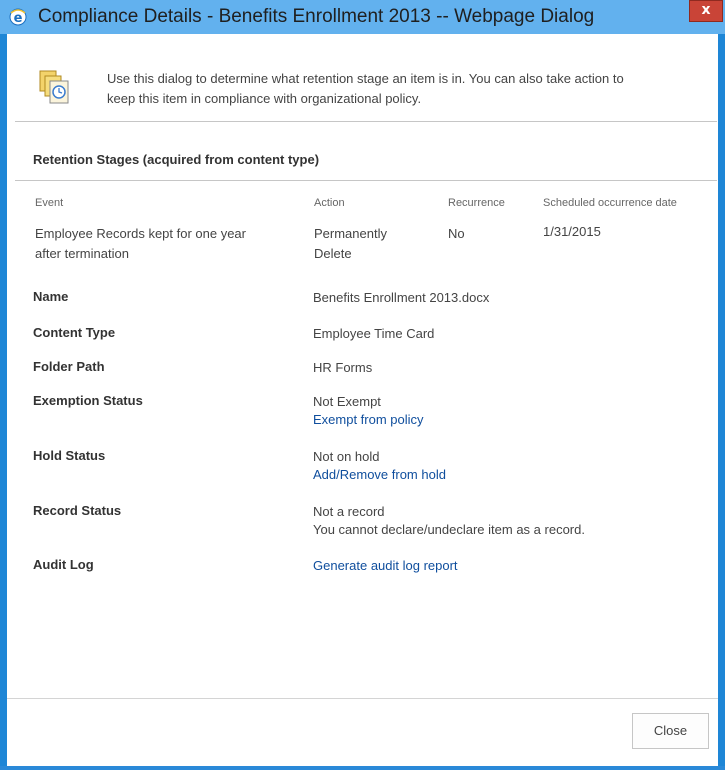  Describe the element at coordinates (82, 253) in the screenshot. I see `event-line-2: after termination` at that location.